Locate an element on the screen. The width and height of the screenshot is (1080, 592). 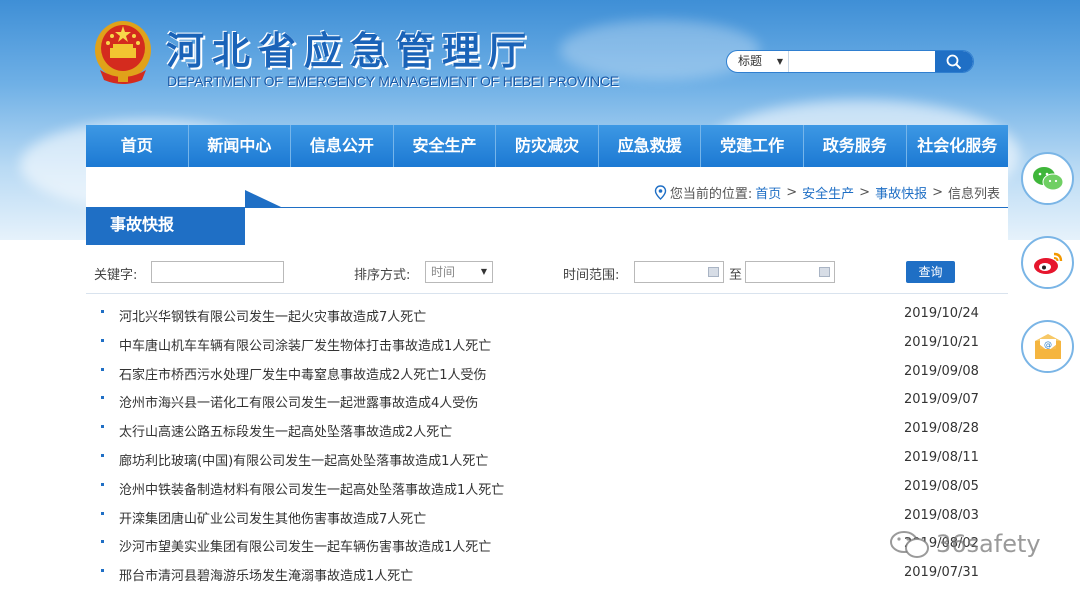
nav-item-home: 首页 is located at coordinates (137, 146).